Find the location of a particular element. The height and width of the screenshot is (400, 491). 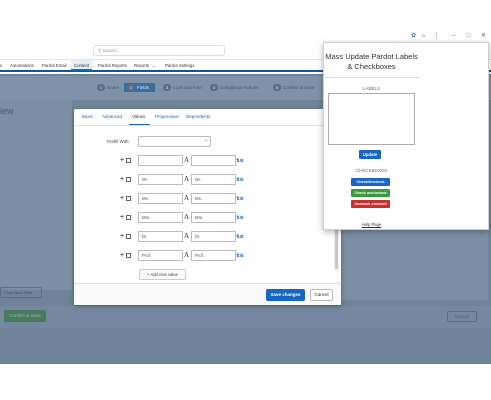

background-footer is located at coordinates (245, 317).